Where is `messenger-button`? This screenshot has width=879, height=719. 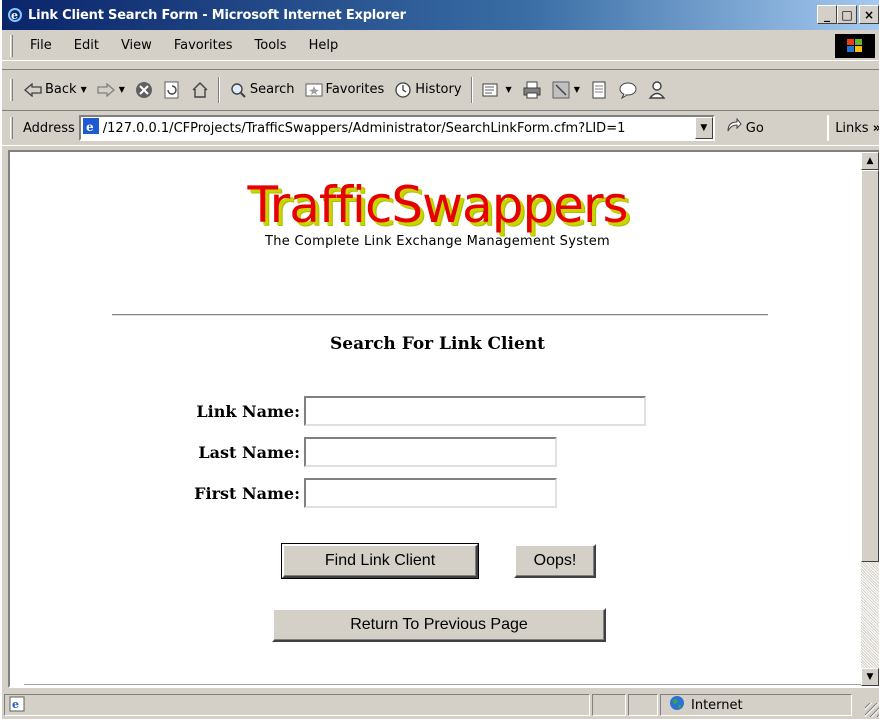
messenger-button is located at coordinates (628, 90).